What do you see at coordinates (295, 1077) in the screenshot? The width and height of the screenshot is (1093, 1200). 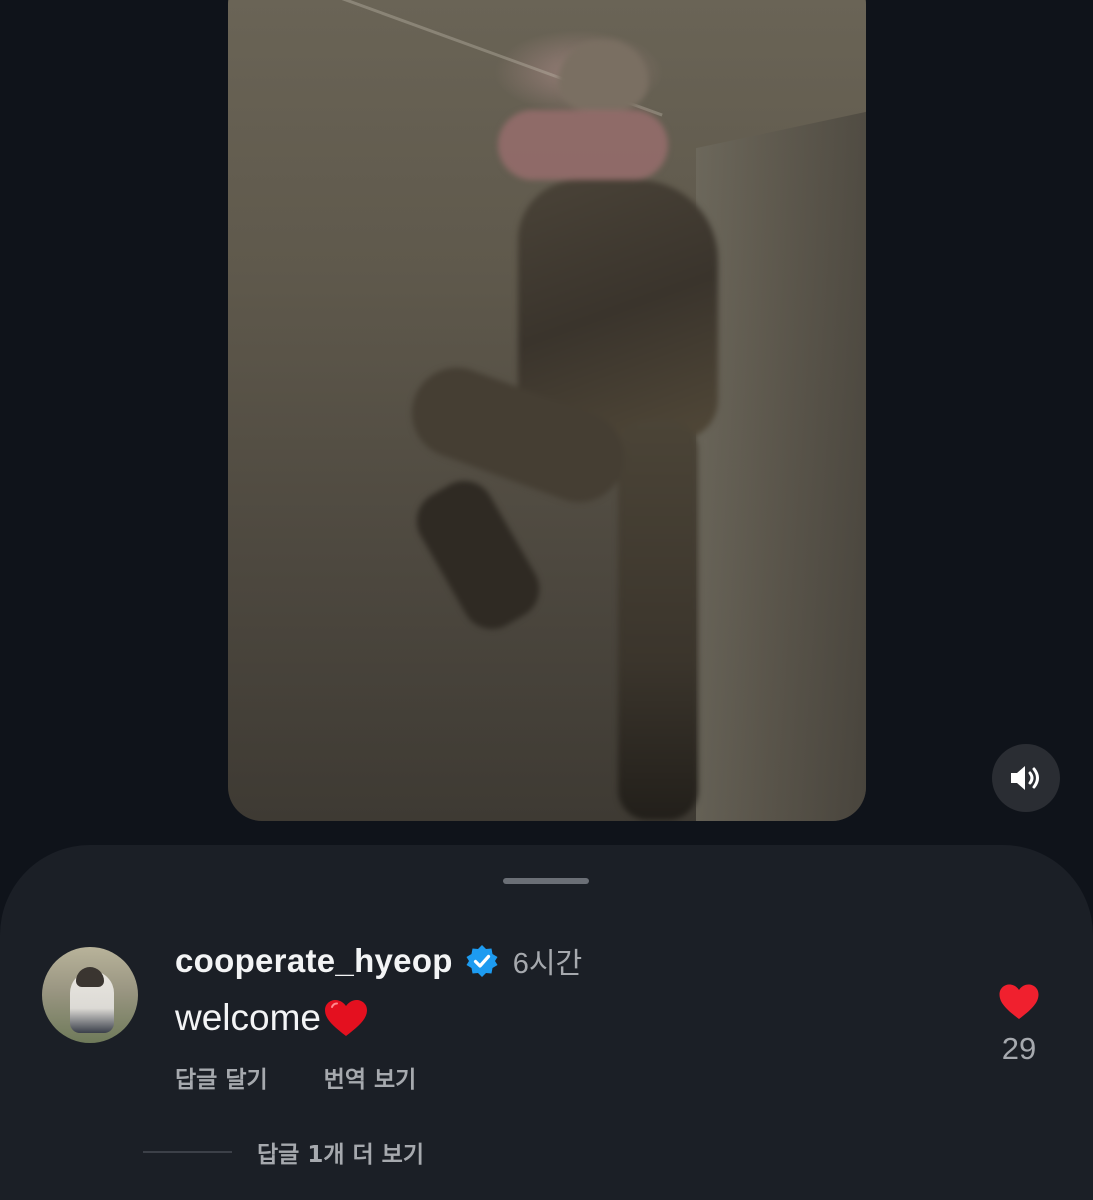 I see `comment-actions: 답글 달기 번역 보기` at bounding box center [295, 1077].